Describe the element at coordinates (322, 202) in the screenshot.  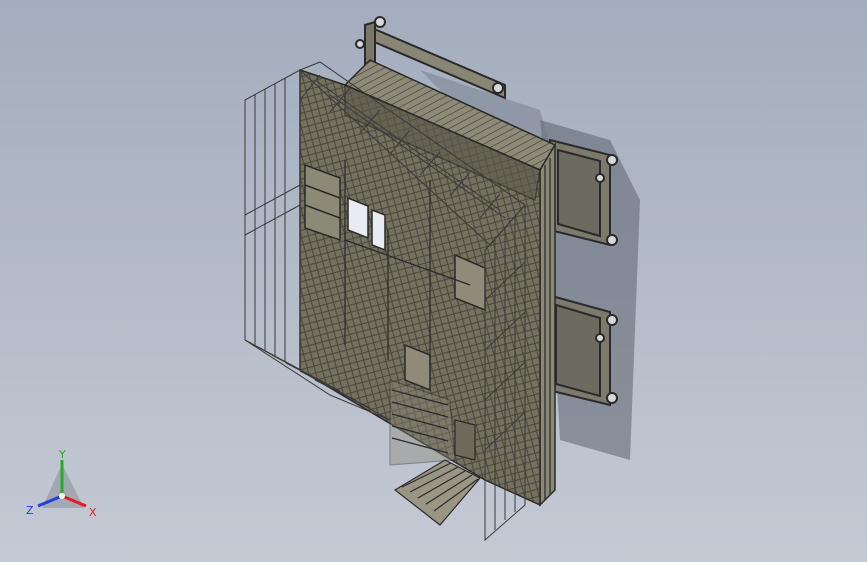
I see `front-panel-vent-block` at that location.